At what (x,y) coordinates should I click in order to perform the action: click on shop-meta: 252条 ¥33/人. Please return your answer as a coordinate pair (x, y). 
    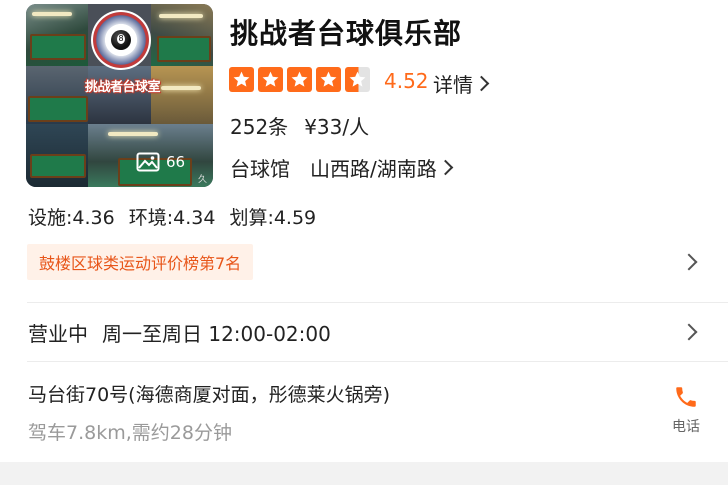
    Looking at the image, I should click on (307, 125).